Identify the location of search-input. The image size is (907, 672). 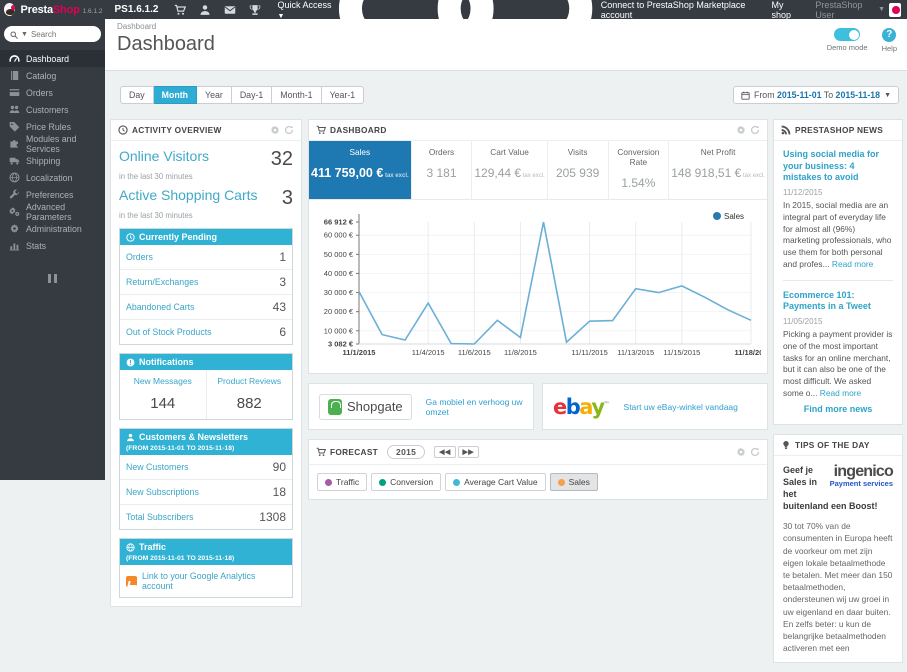
(60, 34).